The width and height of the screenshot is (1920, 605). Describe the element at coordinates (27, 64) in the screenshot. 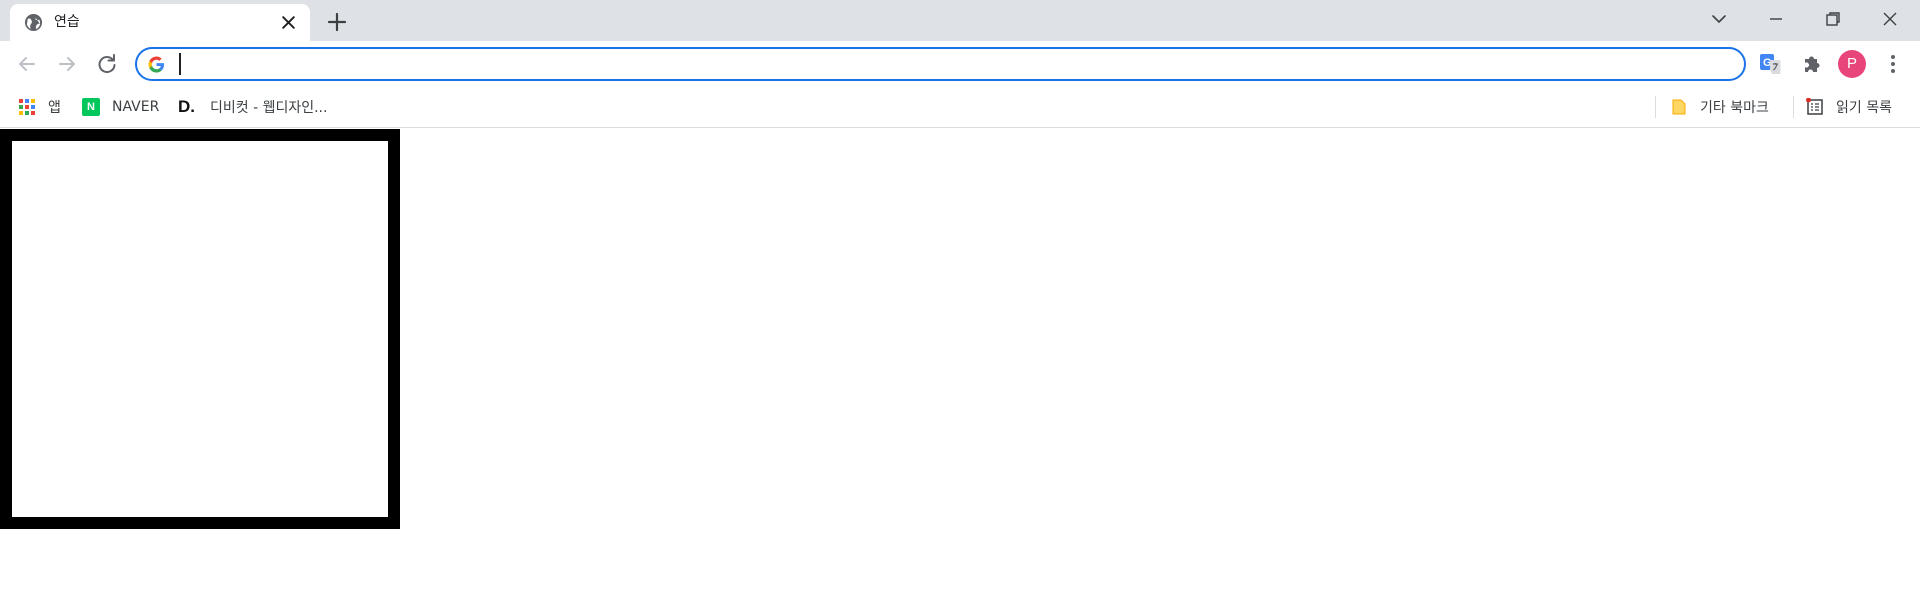

I see `arrow-left-icon` at that location.